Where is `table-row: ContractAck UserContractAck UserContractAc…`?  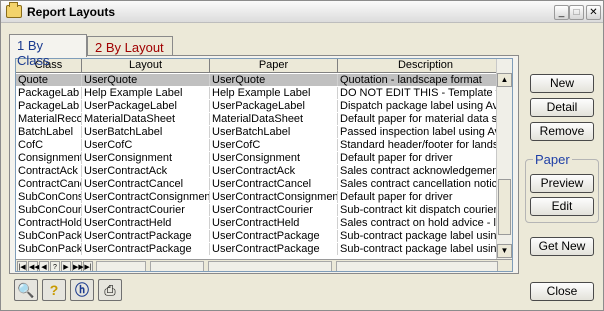
table-row: ContractAck UserContractAck UserContractAc… is located at coordinates (264, 171).